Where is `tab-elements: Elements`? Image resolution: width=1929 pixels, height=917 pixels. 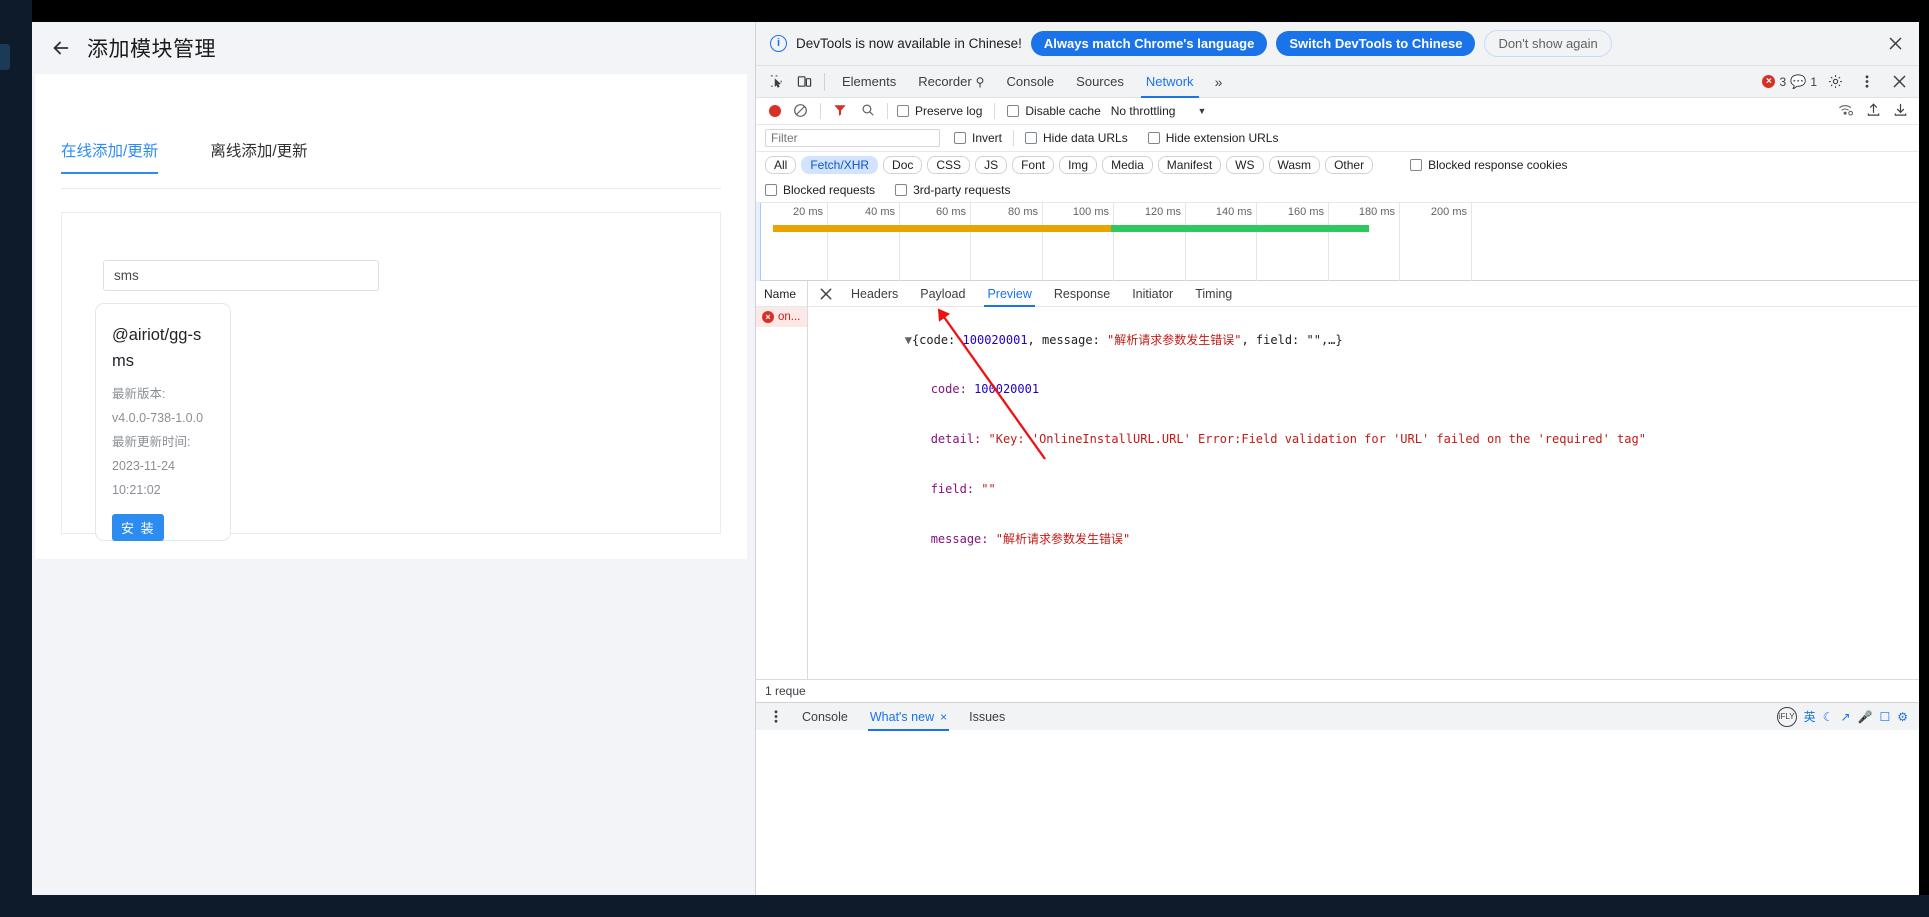 tab-elements: Elements is located at coordinates (869, 82).